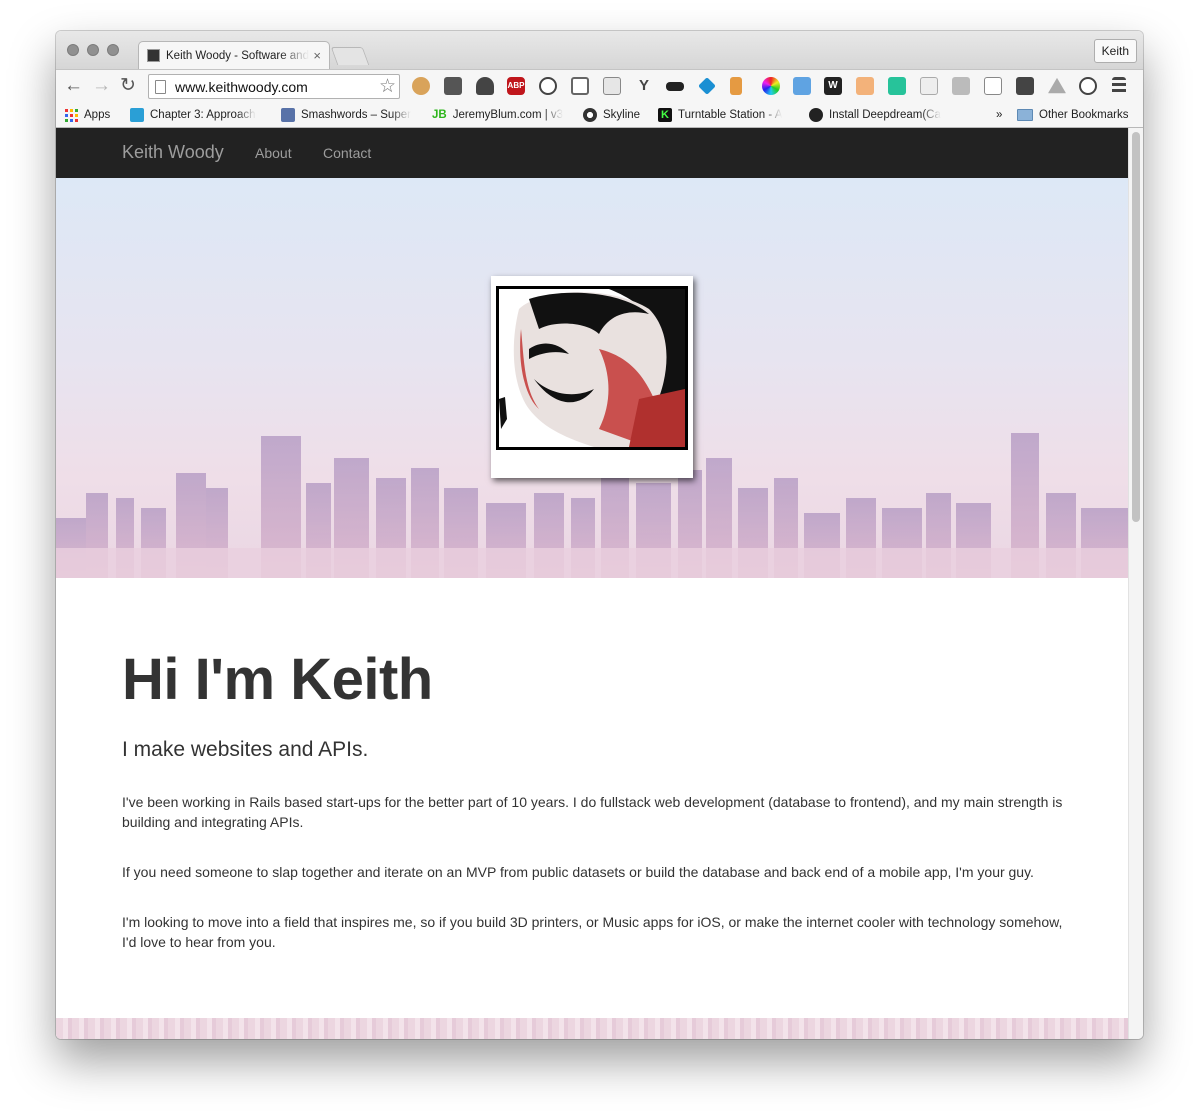 The width and height of the screenshot is (1199, 1119). Describe the element at coordinates (592, 1028) in the screenshot. I see `footer-skyline-band` at that location.